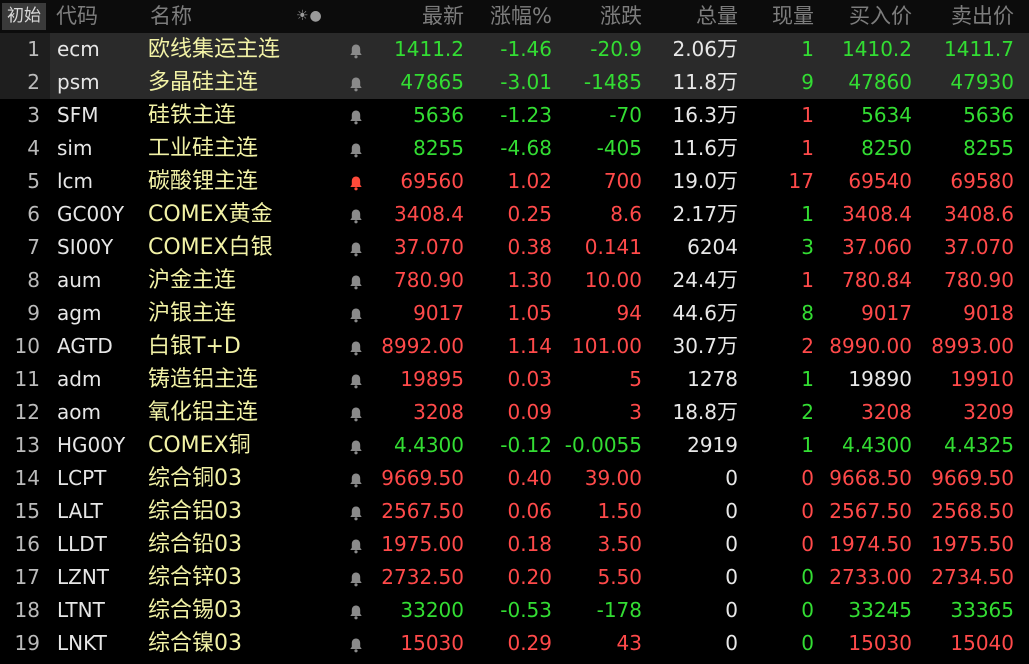 The width and height of the screenshot is (1029, 664). What do you see at coordinates (514, 313) in the screenshot?
I see `table-row: 9 agm 沪银主连 9017 1.05 94 44.6万 8 9017 9018` at bounding box center [514, 313].